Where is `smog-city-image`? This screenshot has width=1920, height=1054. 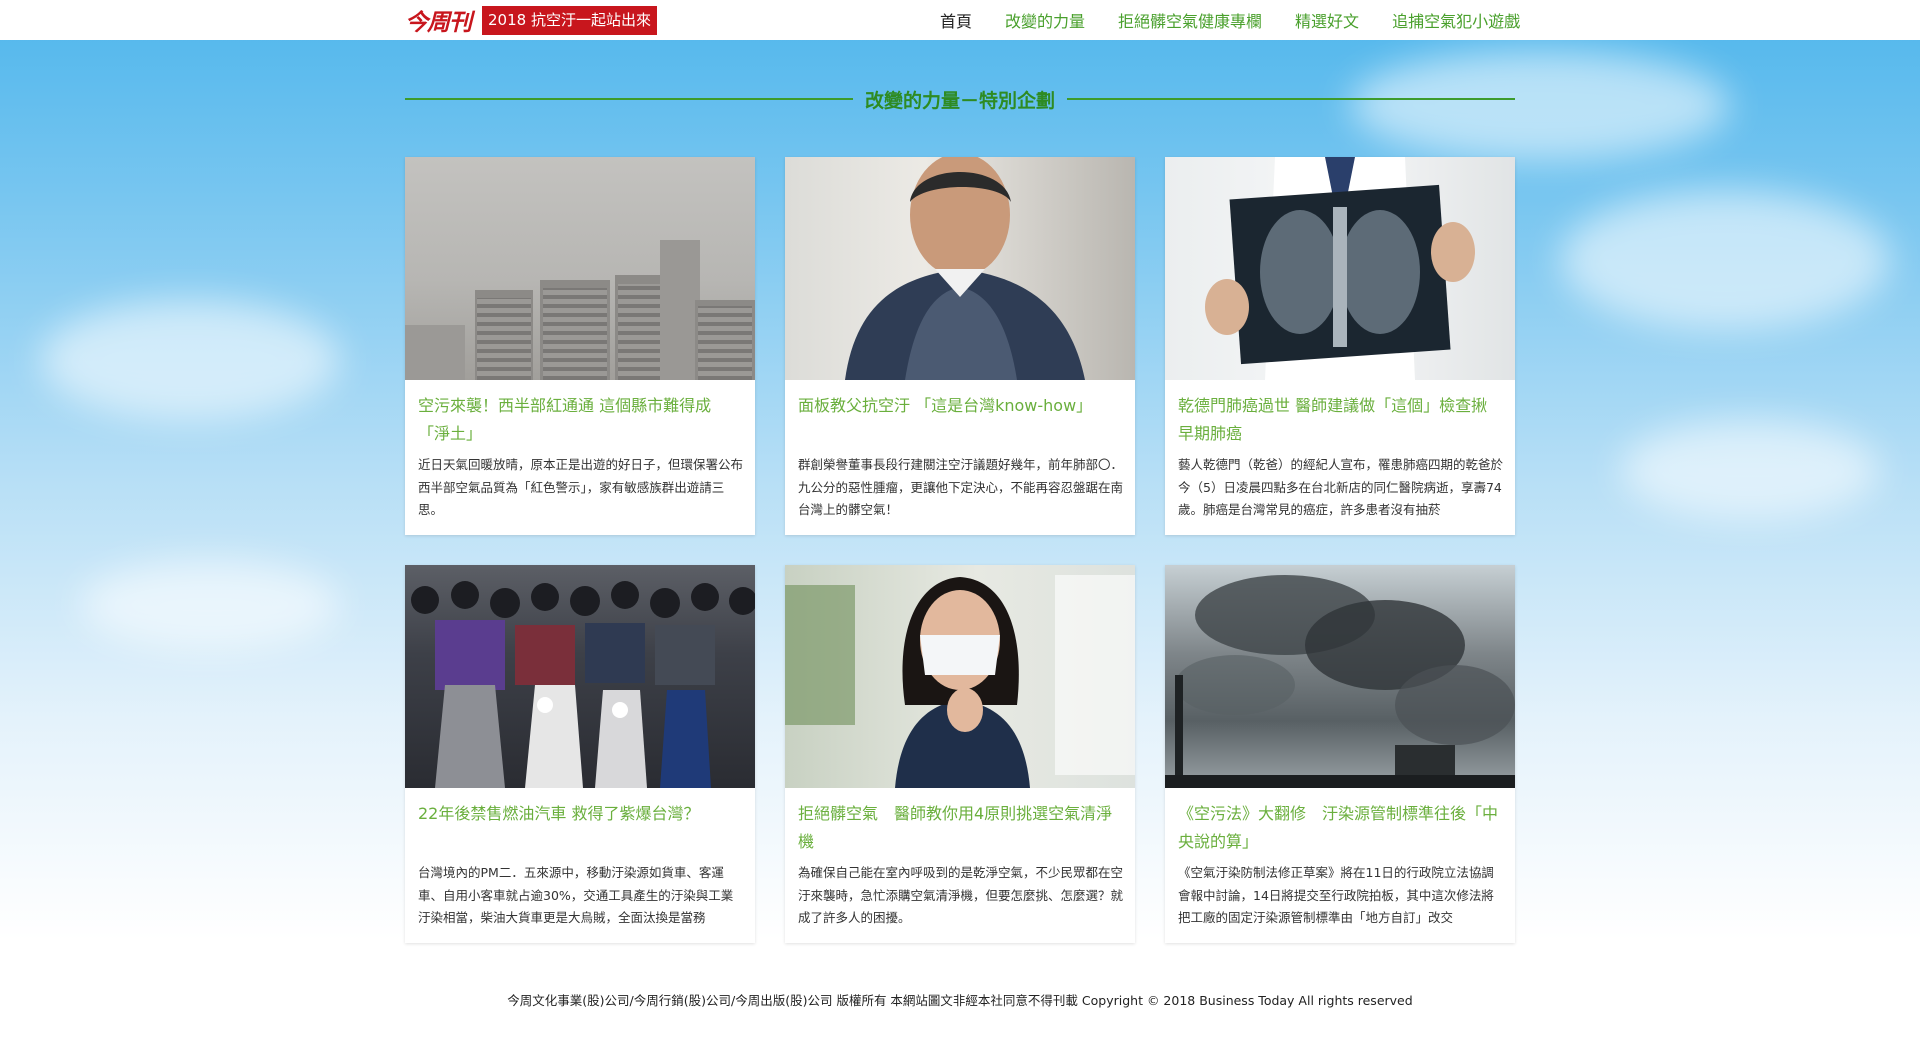
smog-city-image is located at coordinates (580, 268).